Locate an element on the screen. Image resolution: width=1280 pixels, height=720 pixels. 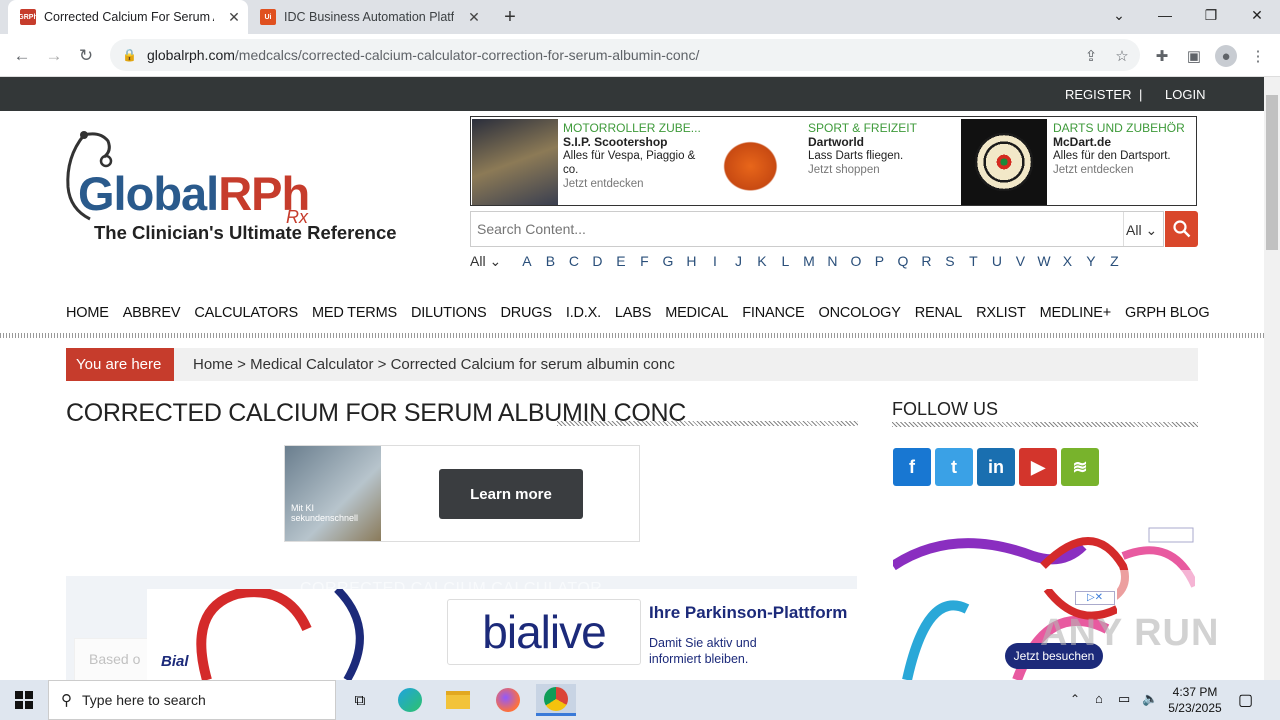
alpha-letter-link: O is located at coordinates (856, 261).